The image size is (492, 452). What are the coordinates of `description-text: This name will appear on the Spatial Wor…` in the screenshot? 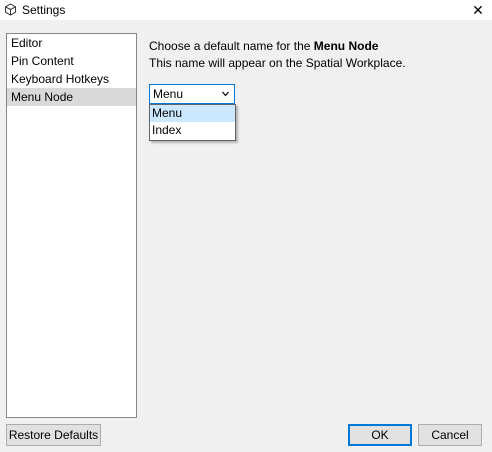 It's located at (277, 63).